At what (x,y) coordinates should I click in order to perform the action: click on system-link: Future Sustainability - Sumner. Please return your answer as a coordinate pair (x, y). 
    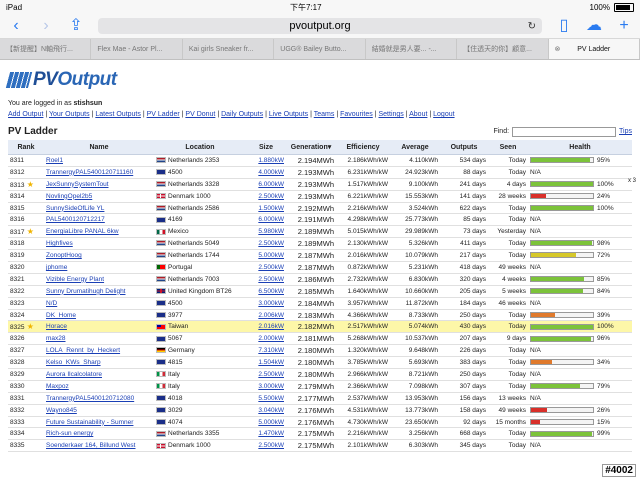
    Looking at the image, I should click on (89, 422).